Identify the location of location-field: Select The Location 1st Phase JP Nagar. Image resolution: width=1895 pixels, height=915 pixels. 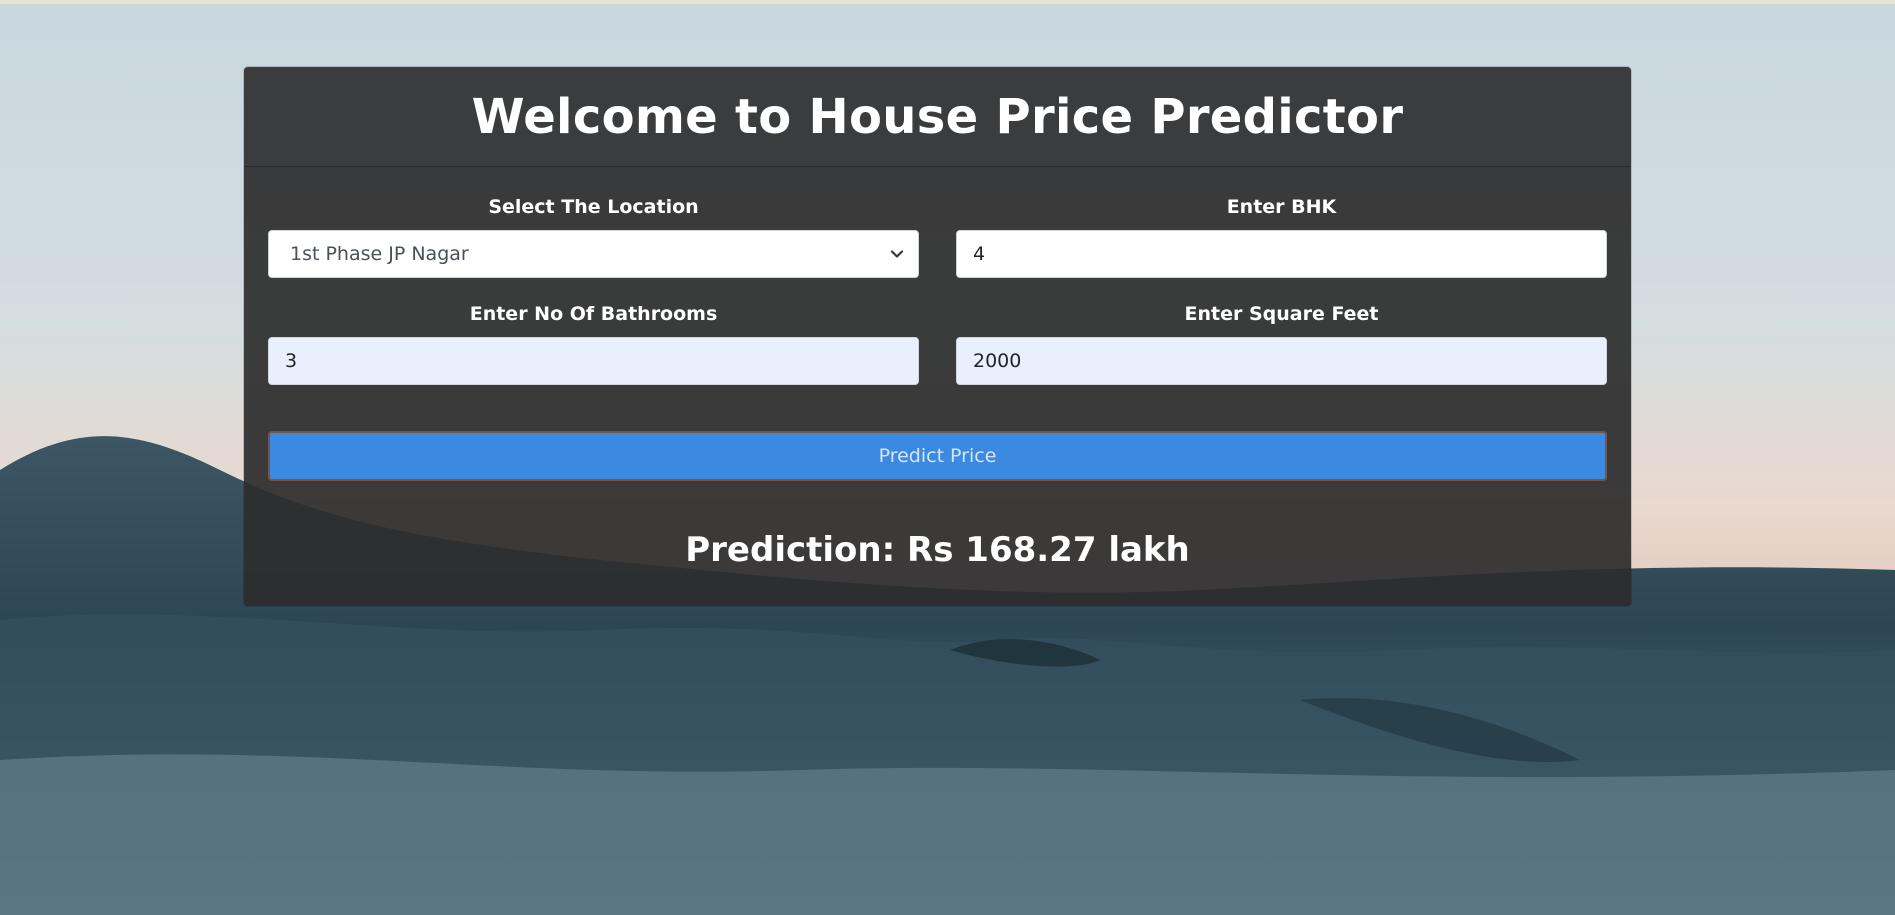
(593, 236).